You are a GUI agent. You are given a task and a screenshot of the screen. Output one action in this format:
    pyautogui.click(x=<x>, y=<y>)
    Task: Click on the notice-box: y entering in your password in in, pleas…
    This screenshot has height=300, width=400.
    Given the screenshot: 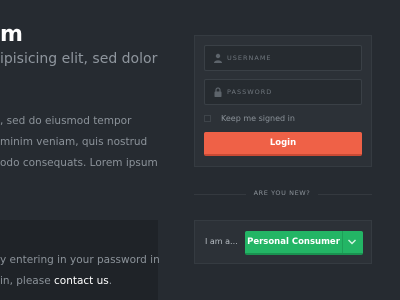 What is the action you would take?
    pyautogui.click(x=80, y=260)
    